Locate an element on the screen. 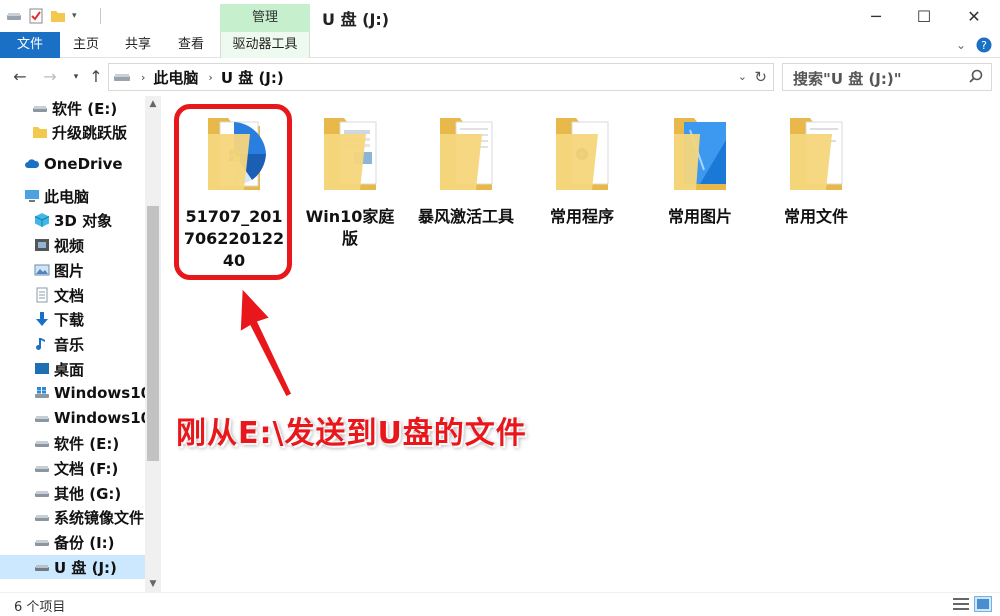 The width and height of the screenshot is (1000, 616). large-icons-view-icon is located at coordinates (983, 604).